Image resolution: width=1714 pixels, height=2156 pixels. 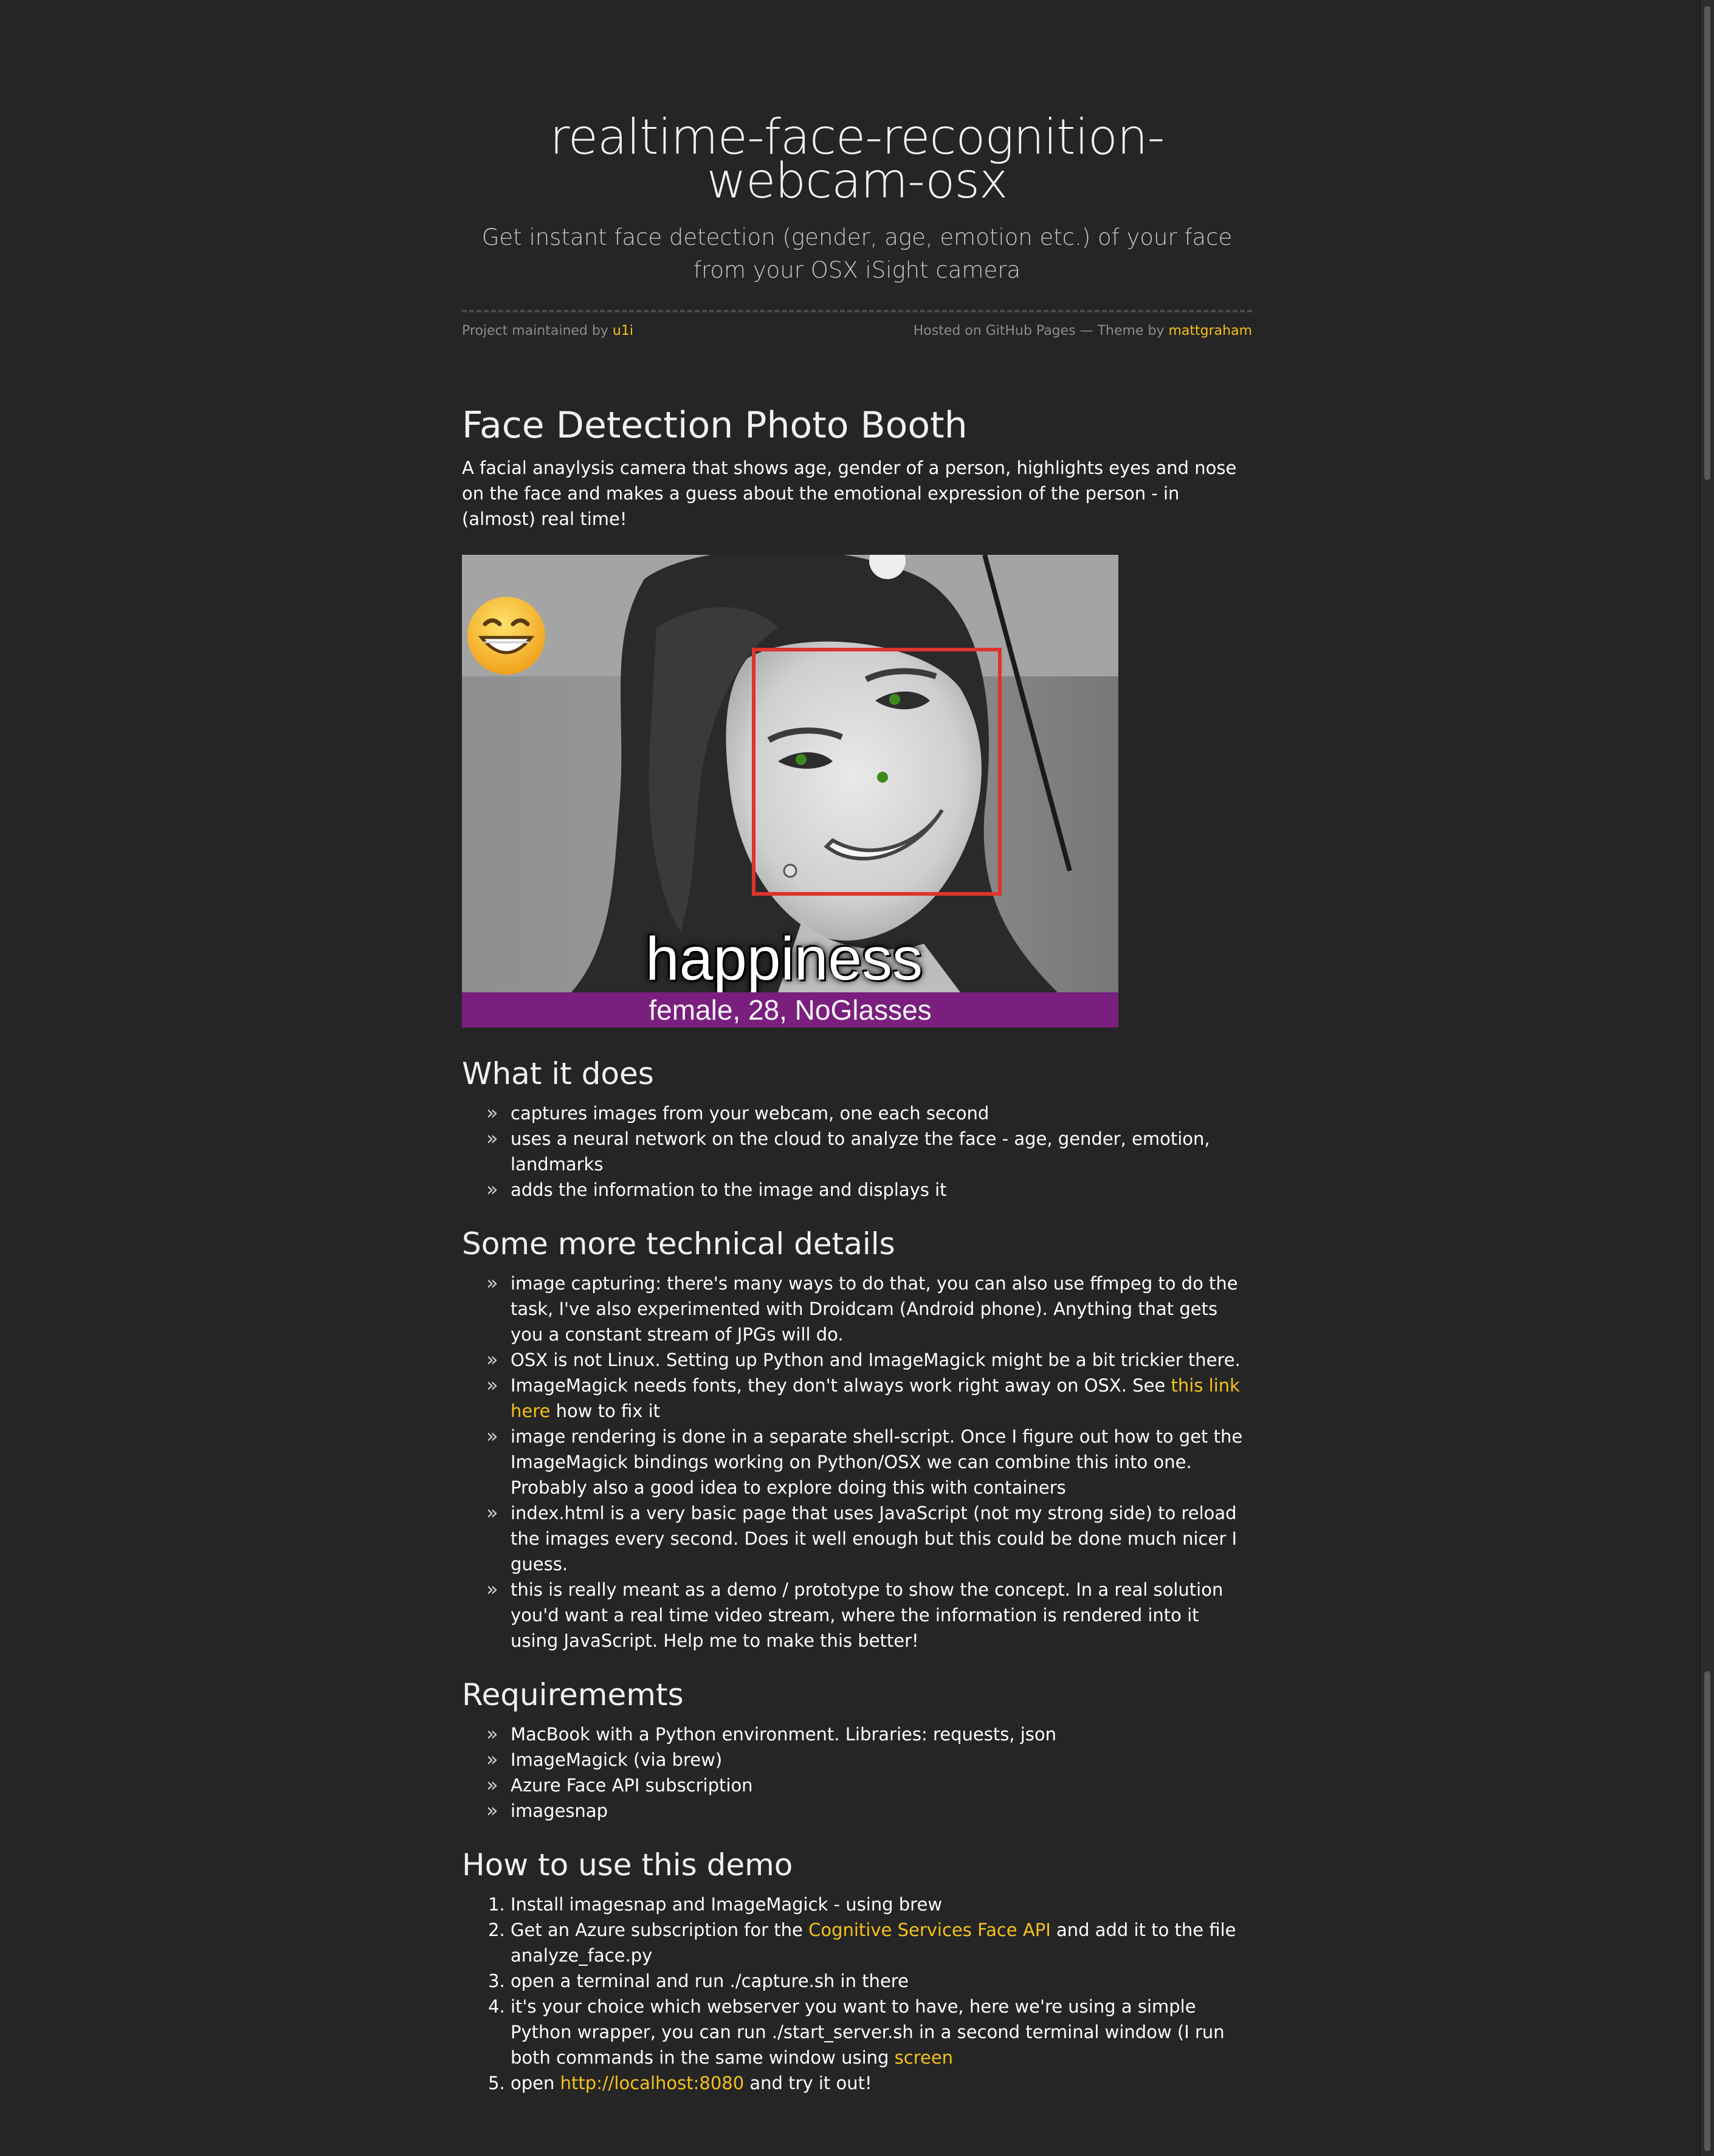 I want to click on scrollbar-thumb-lower, so click(x=1707, y=1911).